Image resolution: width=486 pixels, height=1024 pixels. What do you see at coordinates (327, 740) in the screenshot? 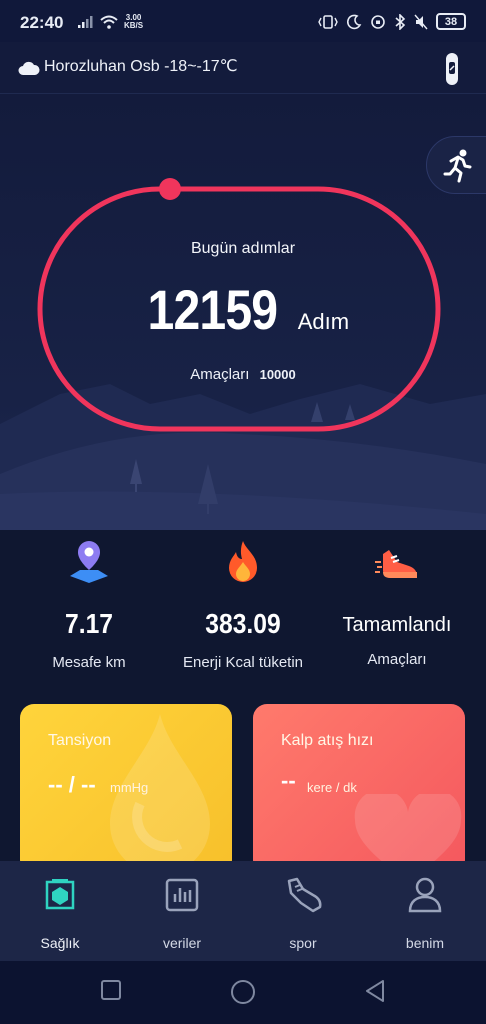
I see `heart-rate-title: Kalp atış hızı` at bounding box center [327, 740].